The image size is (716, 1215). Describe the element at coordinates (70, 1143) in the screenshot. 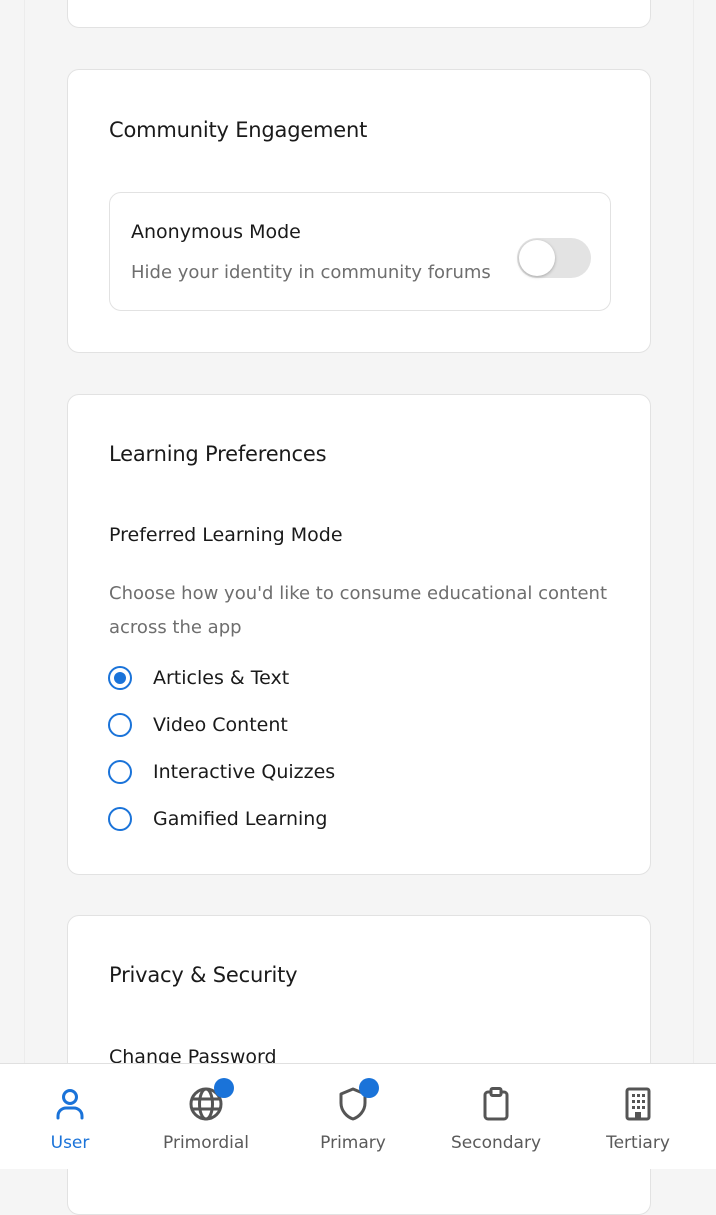

I see `nav-label-user: User` at that location.